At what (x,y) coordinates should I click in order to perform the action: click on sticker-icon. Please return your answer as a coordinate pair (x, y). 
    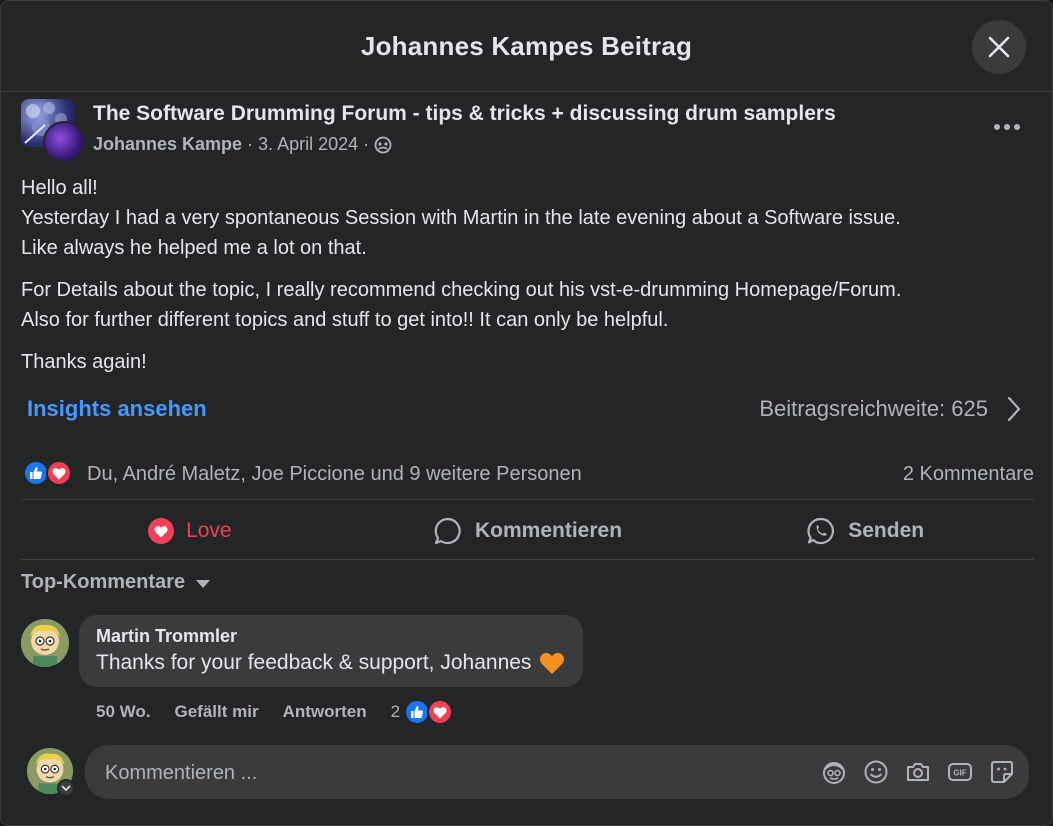
    Looking at the image, I should click on (1002, 772).